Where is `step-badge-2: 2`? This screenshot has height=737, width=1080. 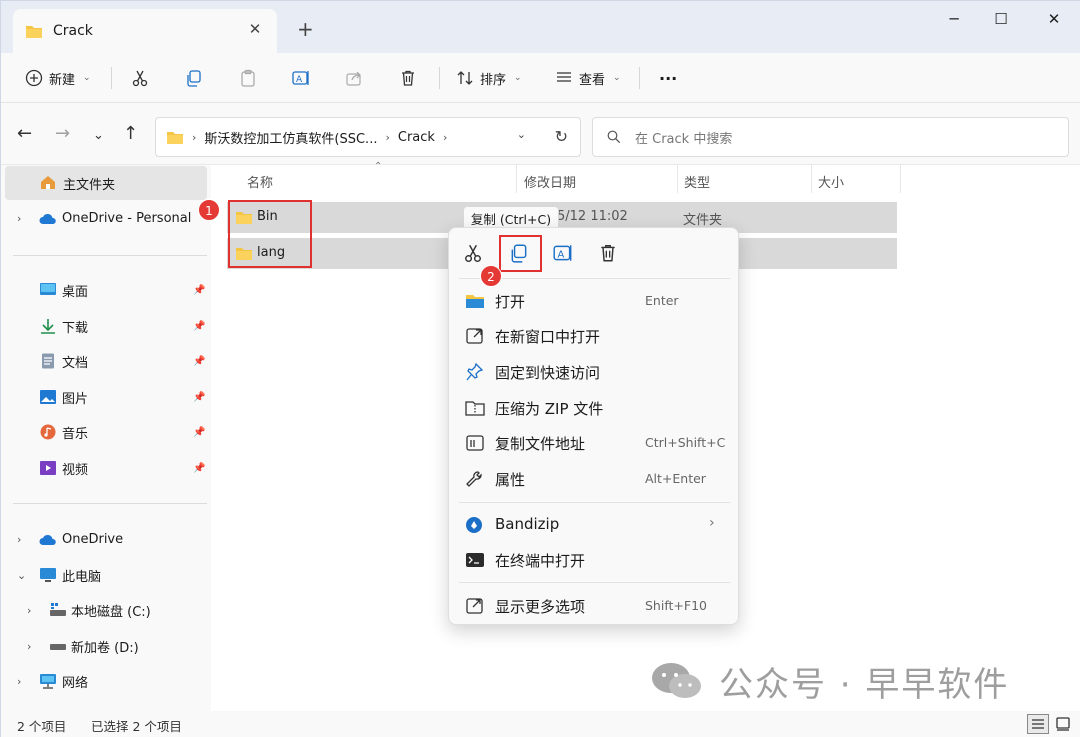 step-badge-2: 2 is located at coordinates (491, 276).